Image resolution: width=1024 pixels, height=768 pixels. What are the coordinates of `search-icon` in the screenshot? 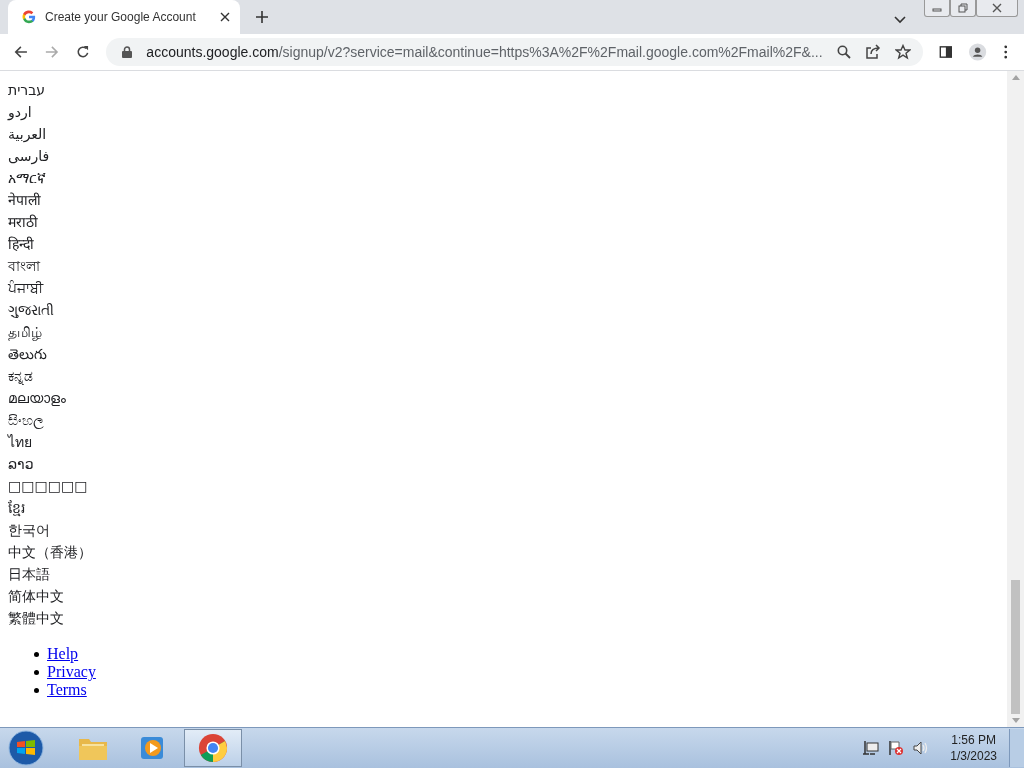 It's located at (843, 52).